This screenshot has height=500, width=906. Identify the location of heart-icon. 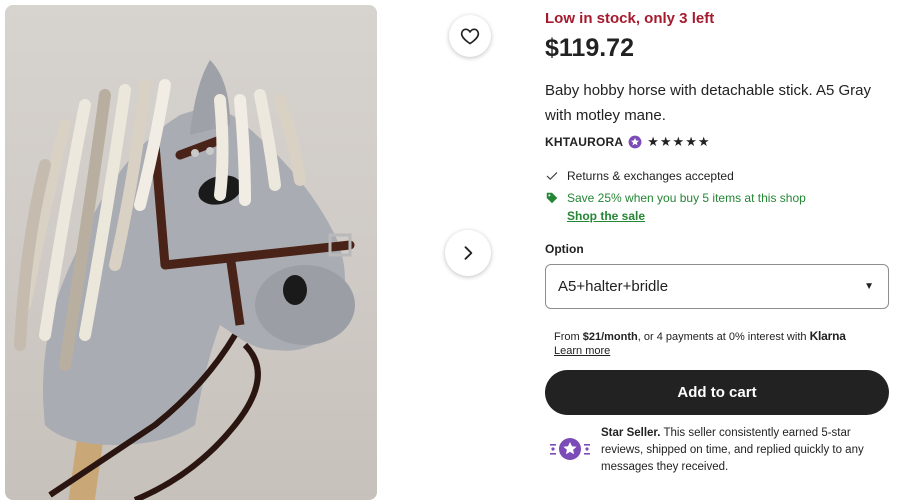
(470, 36).